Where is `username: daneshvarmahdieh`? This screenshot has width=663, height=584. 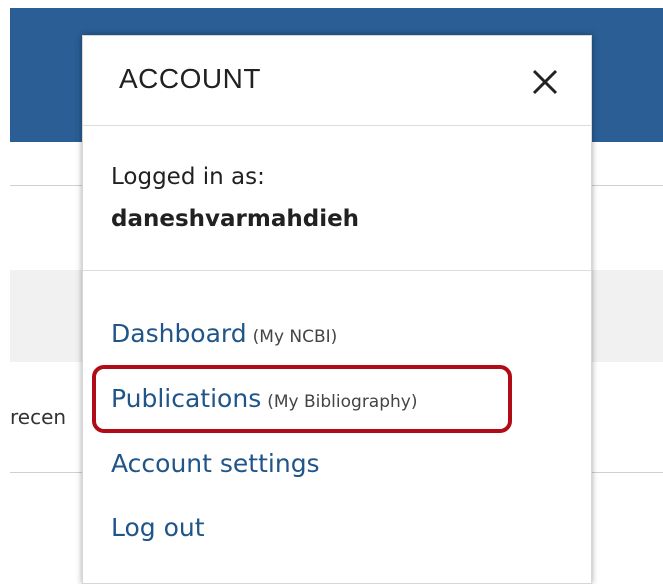
username: daneshvarmahdieh is located at coordinates (235, 219).